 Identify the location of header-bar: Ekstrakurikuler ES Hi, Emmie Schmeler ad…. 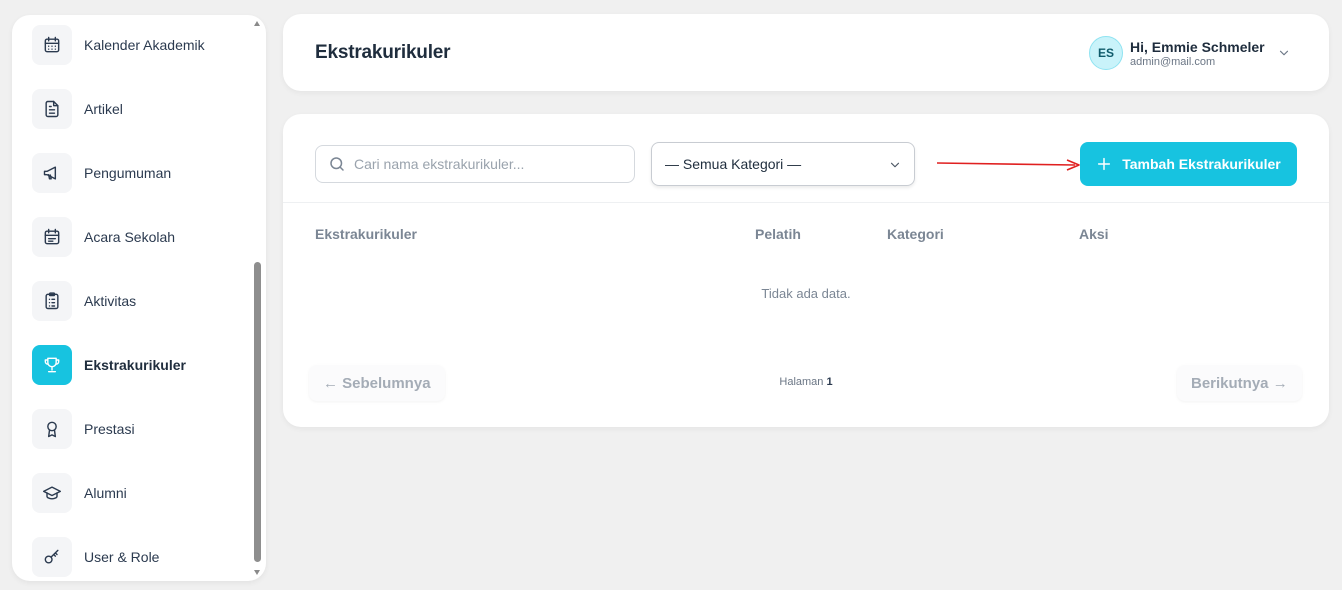
(806, 52).